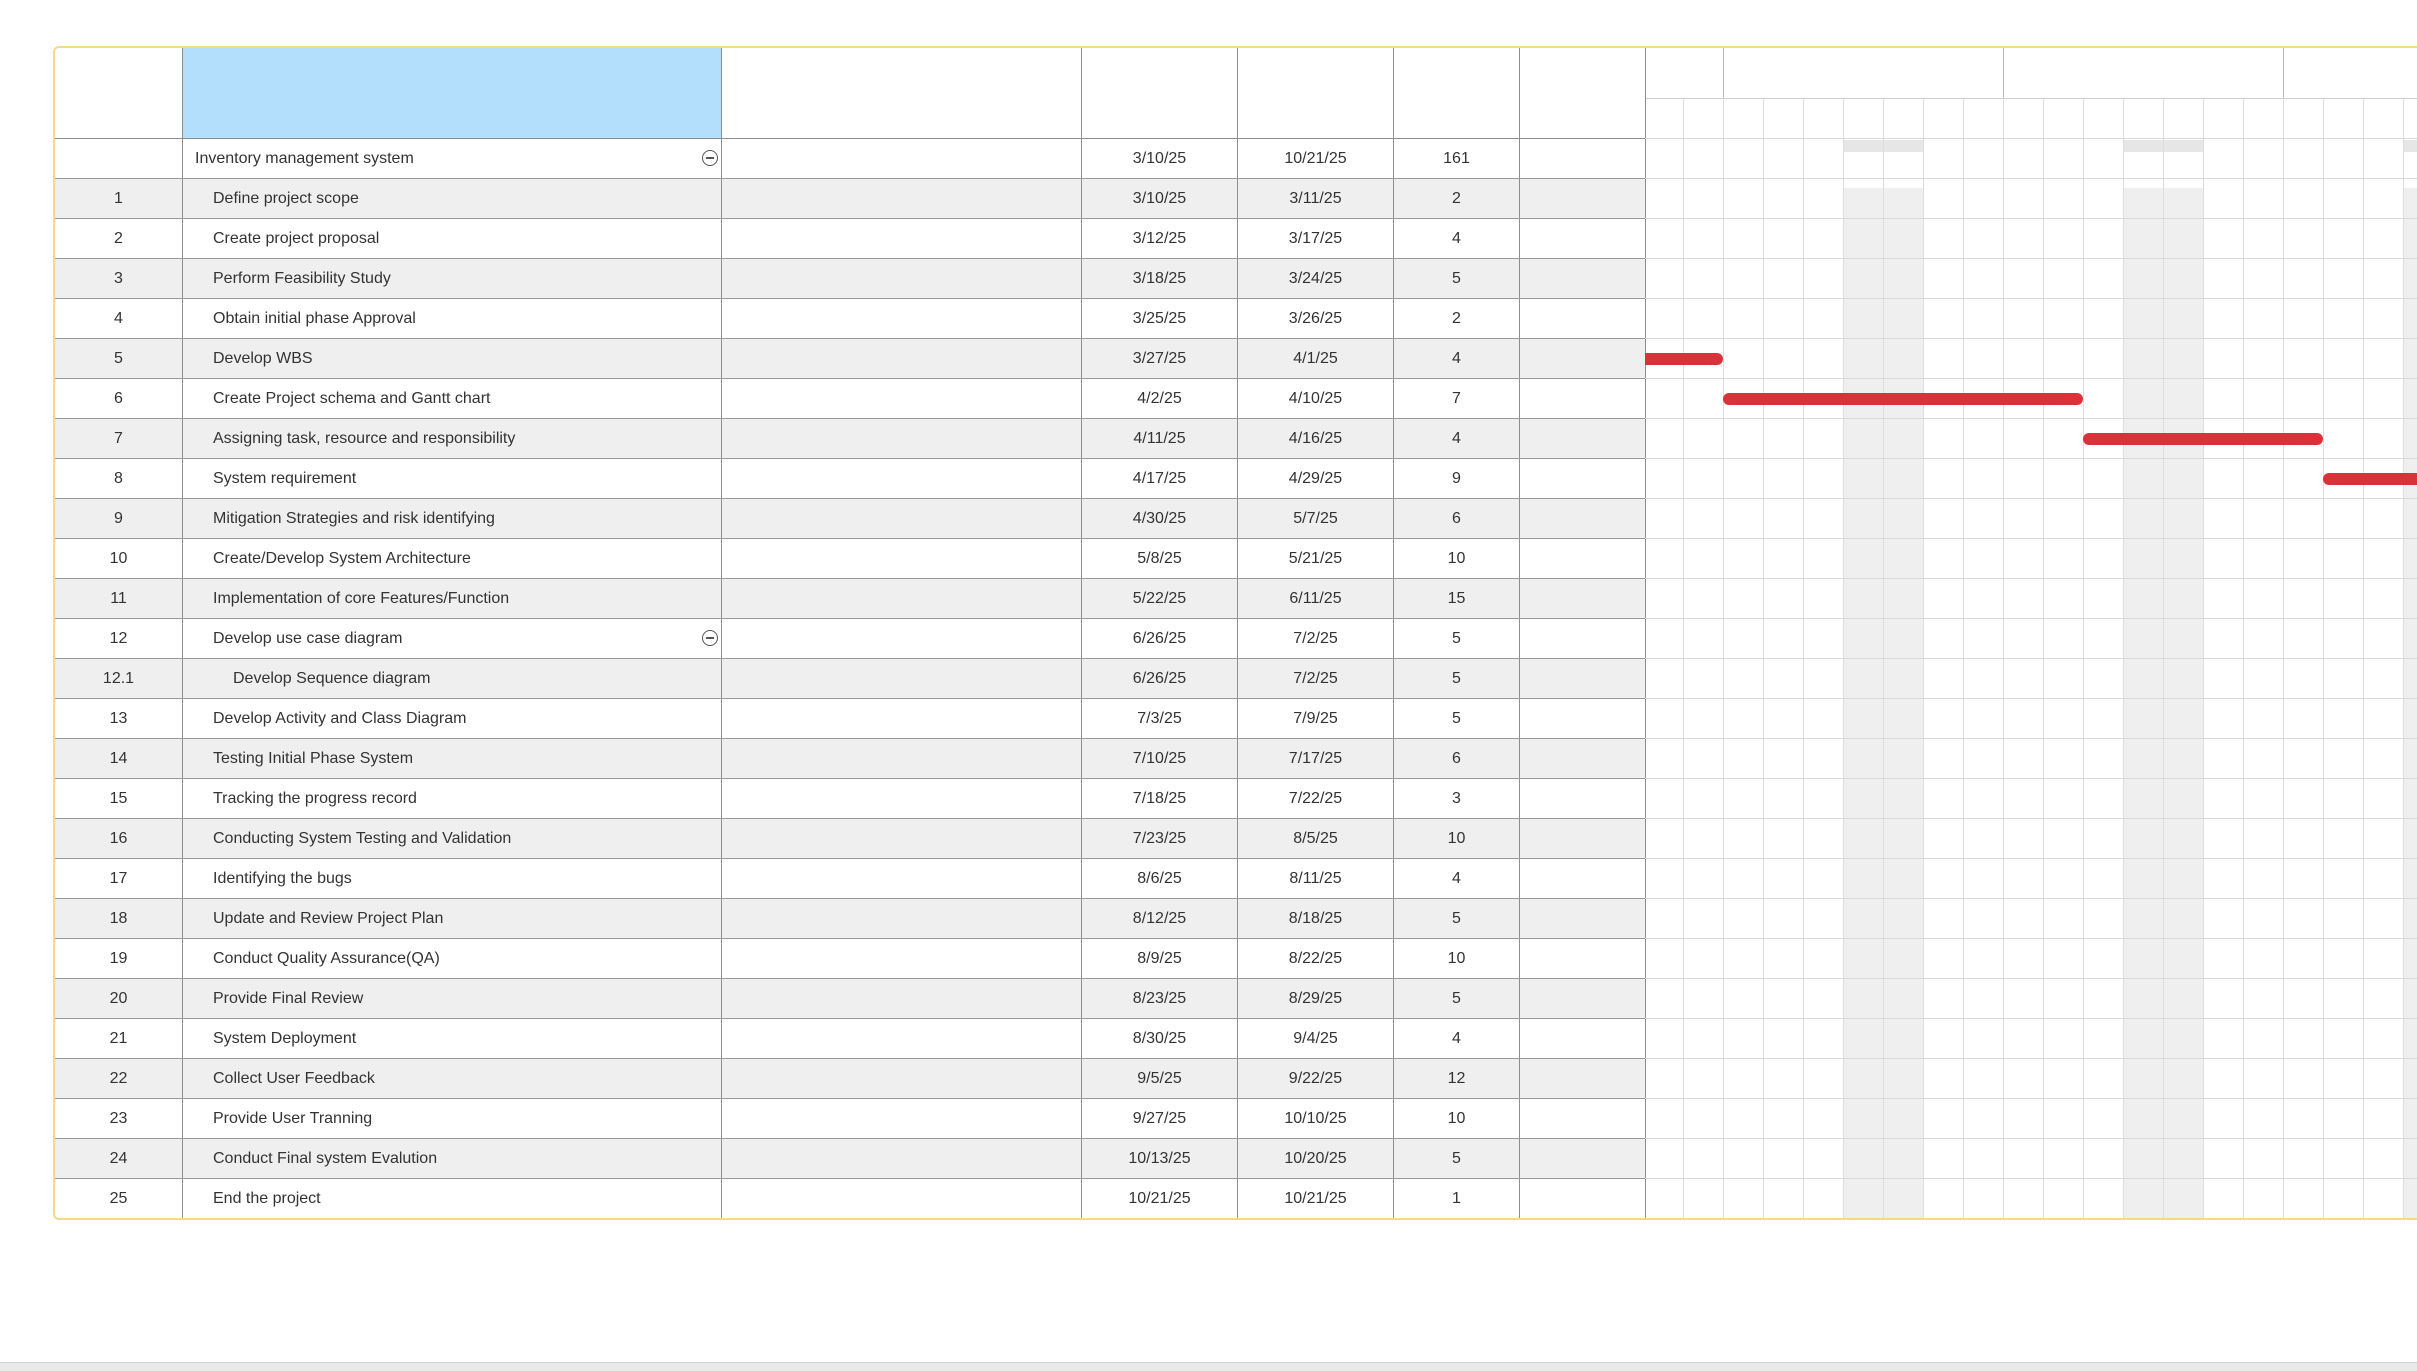 The height and width of the screenshot is (1371, 2417). What do you see at coordinates (1160, 758) in the screenshot?
I see `task-start-cell: 7/10/25` at bounding box center [1160, 758].